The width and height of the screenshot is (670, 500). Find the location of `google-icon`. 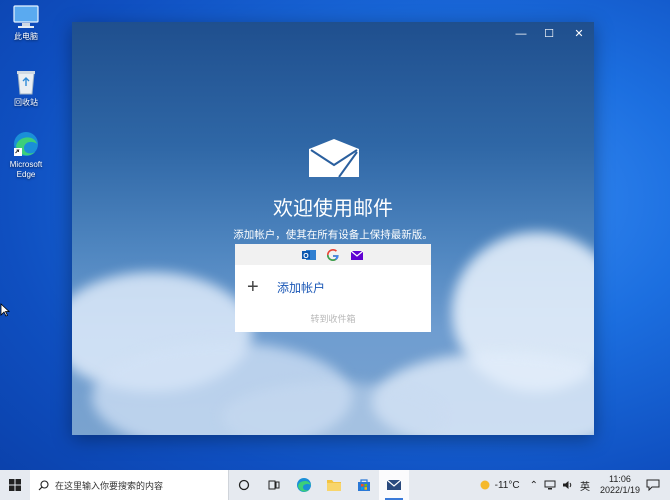

google-icon is located at coordinates (333, 254).